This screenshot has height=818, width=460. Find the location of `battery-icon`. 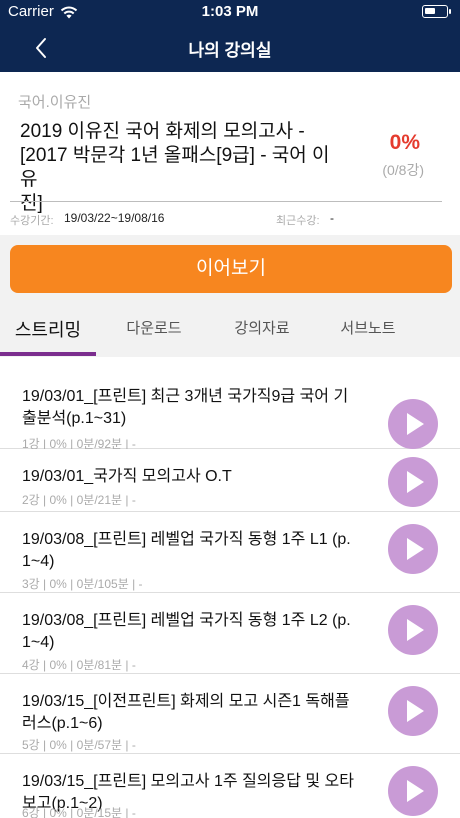

battery-icon is located at coordinates (436, 11).